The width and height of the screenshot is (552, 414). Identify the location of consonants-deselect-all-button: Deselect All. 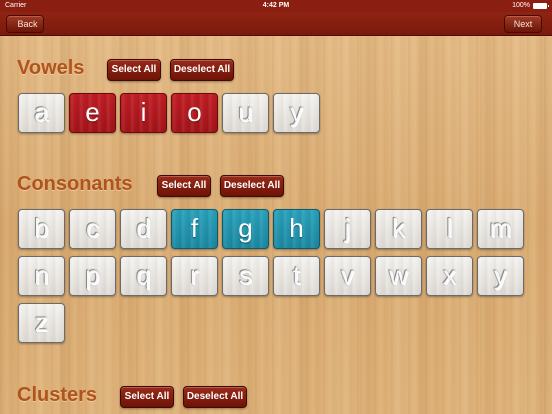
(252, 186).